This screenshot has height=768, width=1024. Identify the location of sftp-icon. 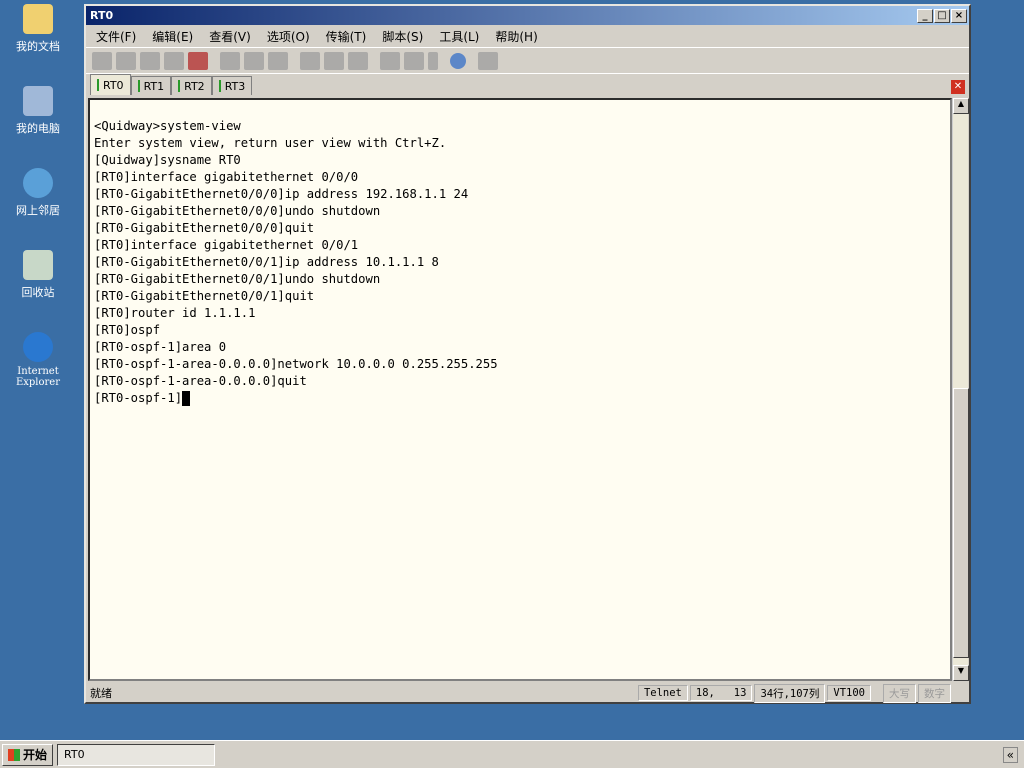
(414, 60).